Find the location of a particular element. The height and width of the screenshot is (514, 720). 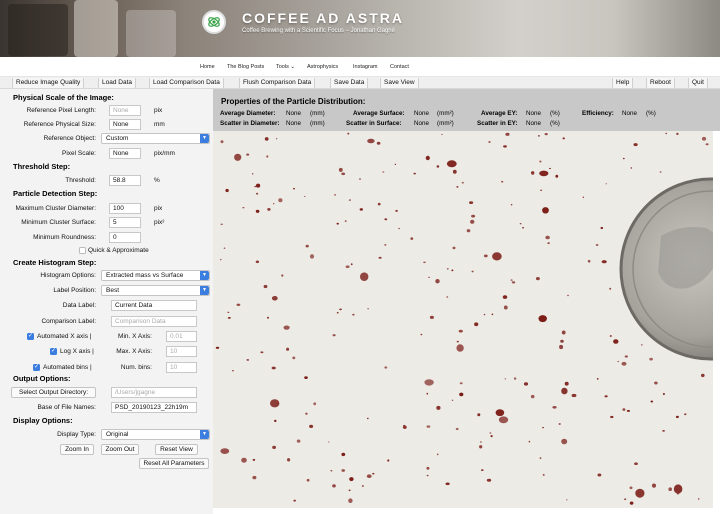

display-type-select: Original ▼ is located at coordinates (155, 434).